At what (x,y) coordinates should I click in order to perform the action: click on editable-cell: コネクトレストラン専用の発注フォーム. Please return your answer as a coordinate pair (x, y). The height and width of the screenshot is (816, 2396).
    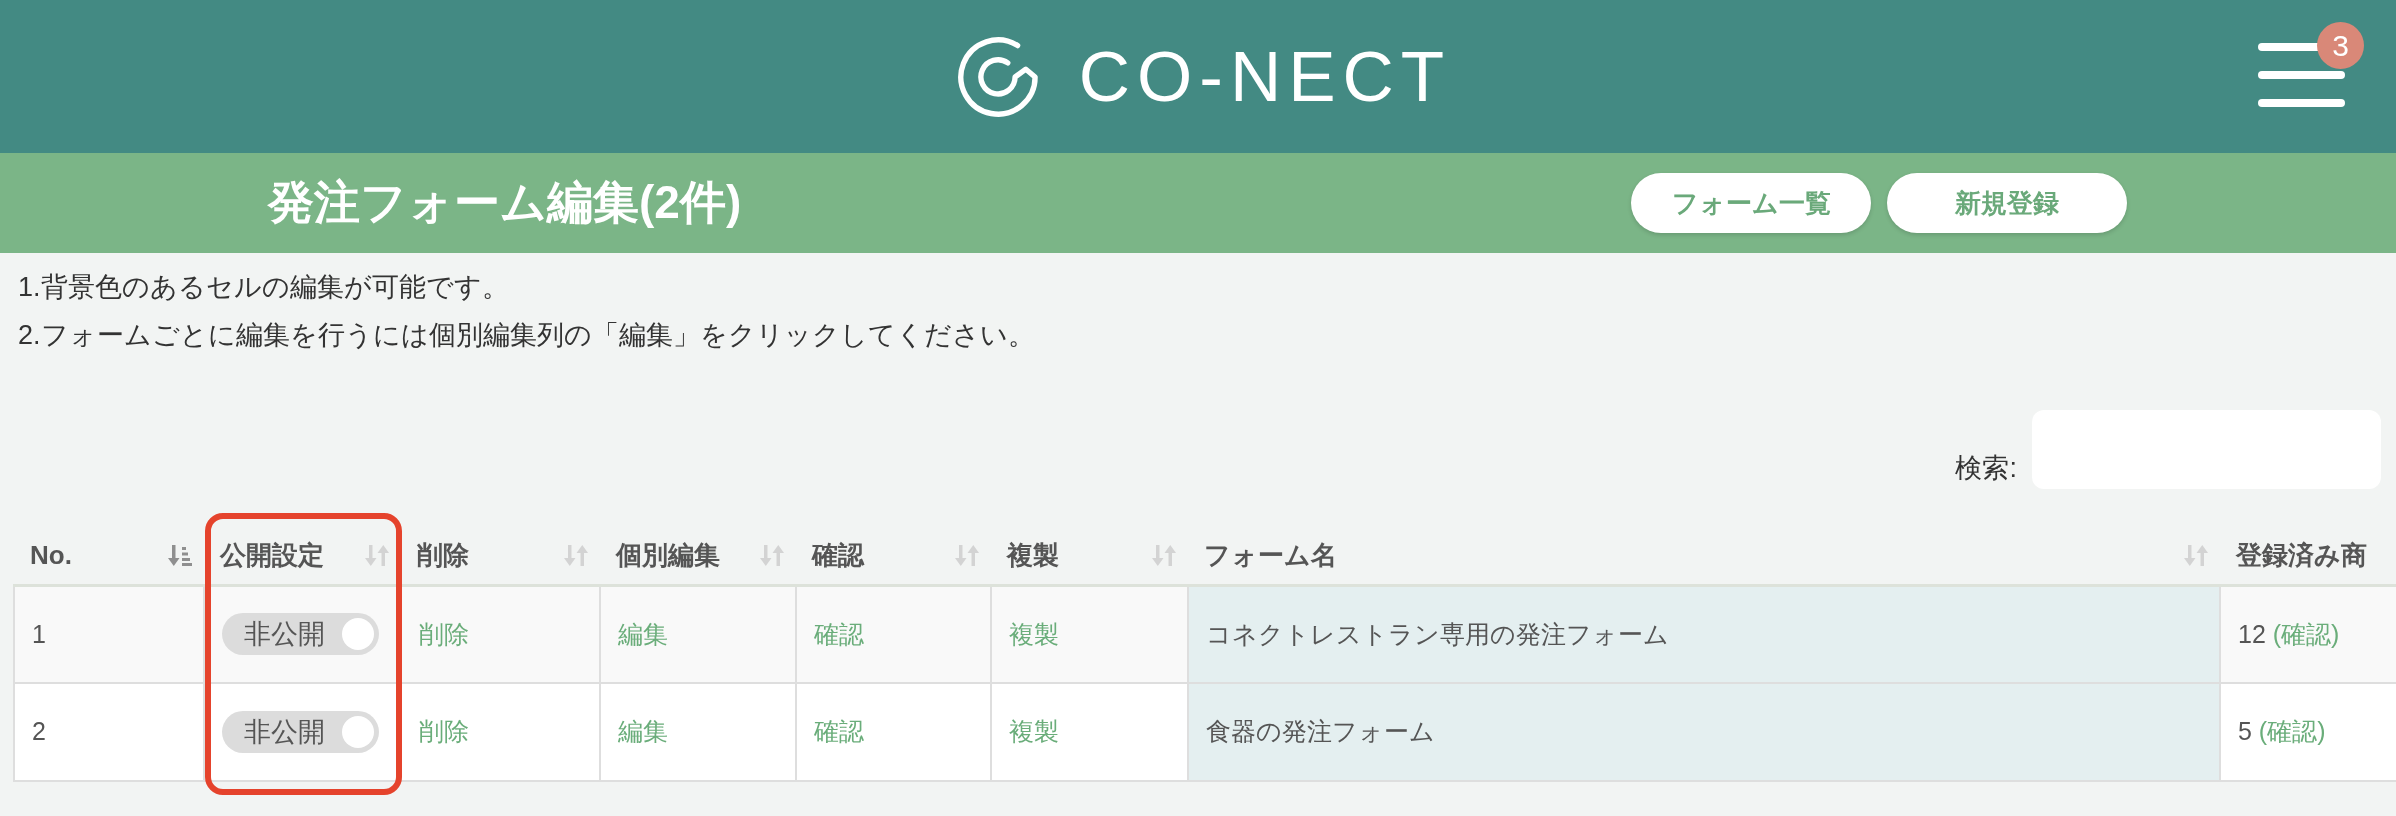
    Looking at the image, I should click on (1704, 634).